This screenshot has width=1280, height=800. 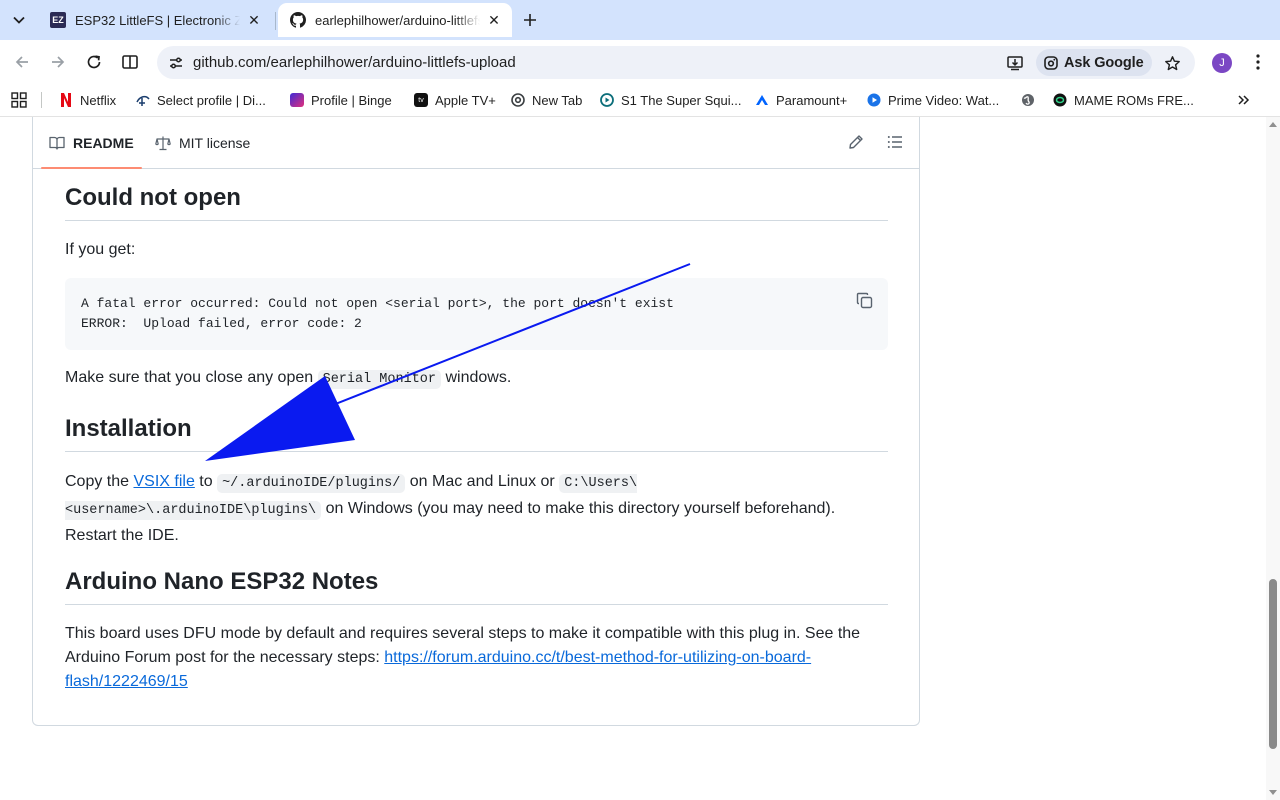 I want to click on tab-separator, so click(x=275, y=21).